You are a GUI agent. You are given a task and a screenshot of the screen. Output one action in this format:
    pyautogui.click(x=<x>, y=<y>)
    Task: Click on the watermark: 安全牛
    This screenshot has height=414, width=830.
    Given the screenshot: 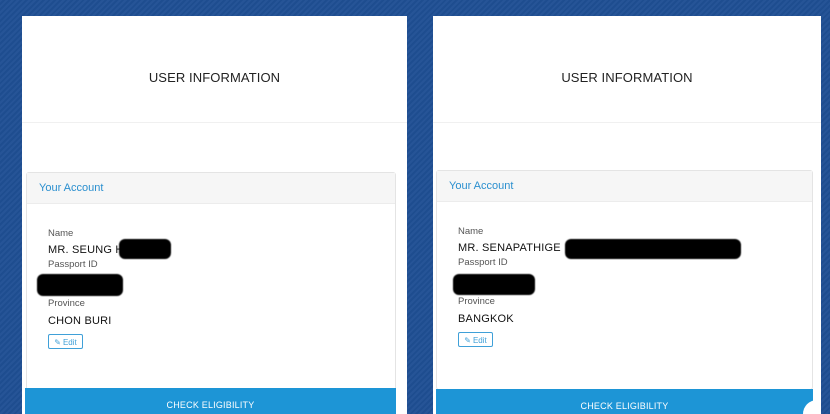 What is the action you would take?
    pyautogui.click(x=748, y=379)
    